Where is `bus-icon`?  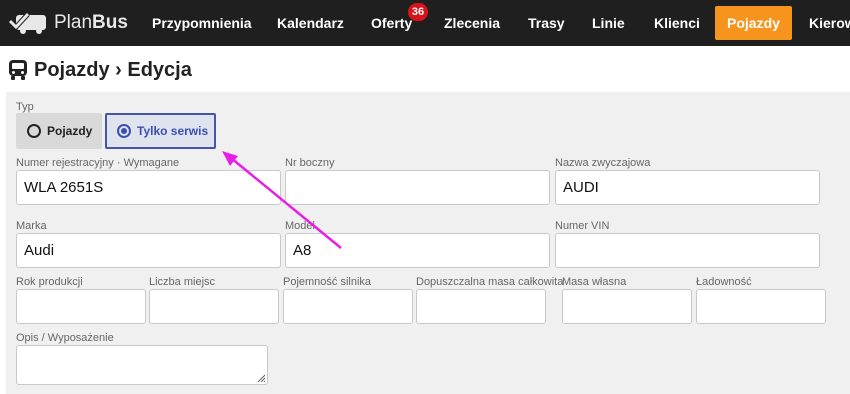 bus-icon is located at coordinates (18, 70).